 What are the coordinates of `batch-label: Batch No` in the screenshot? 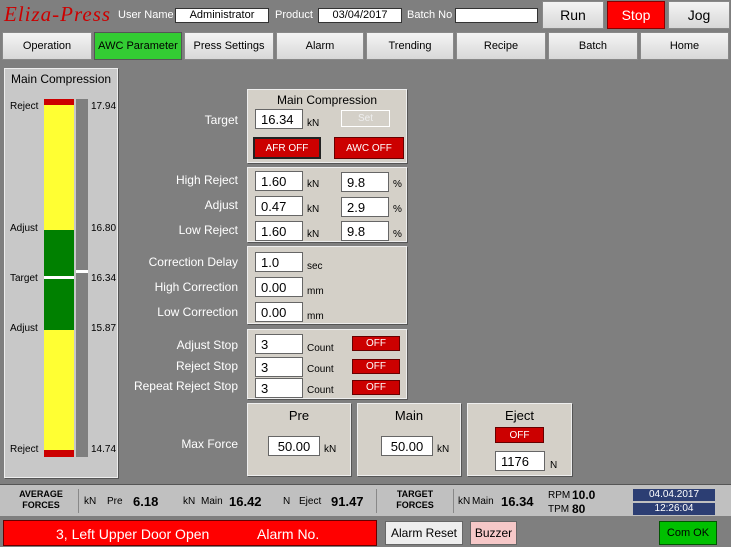 It's located at (430, 15).